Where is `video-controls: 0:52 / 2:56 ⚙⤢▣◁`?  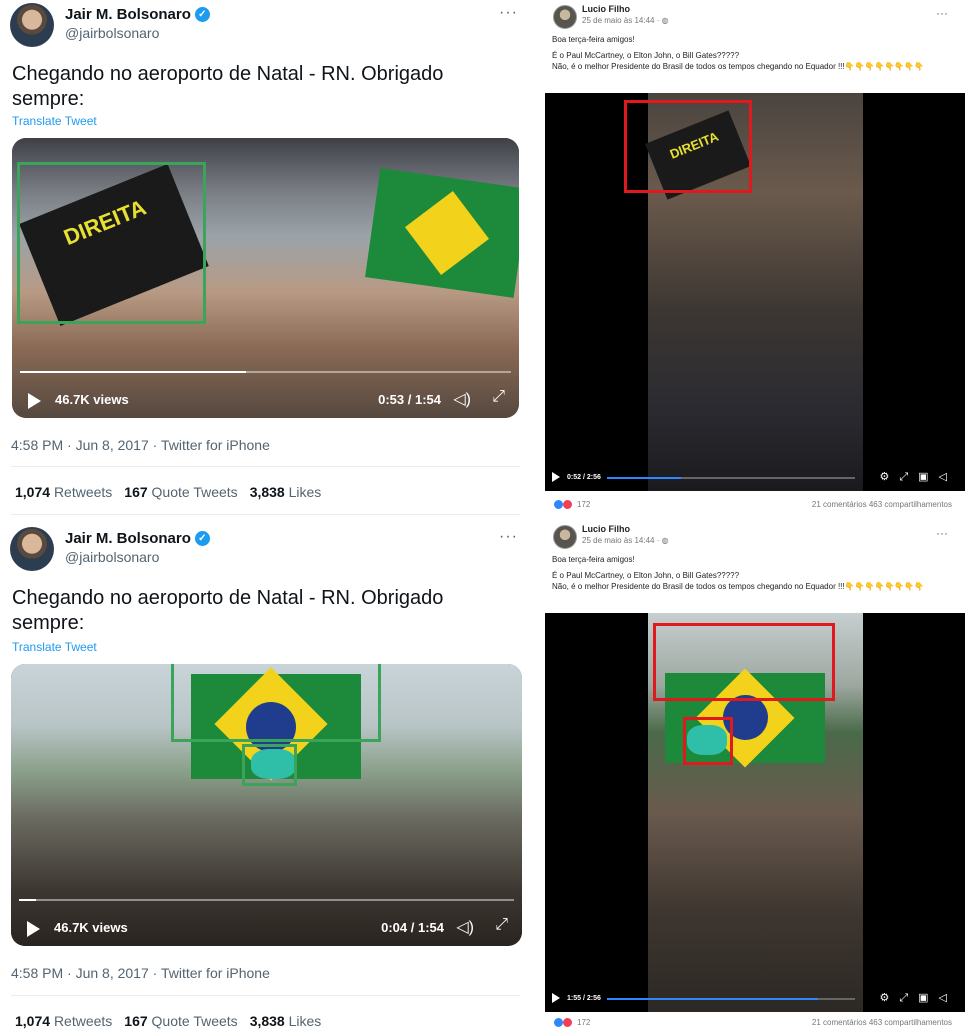
video-controls: 0:52 / 2:56 ⚙⤢▣◁ is located at coordinates (755, 478).